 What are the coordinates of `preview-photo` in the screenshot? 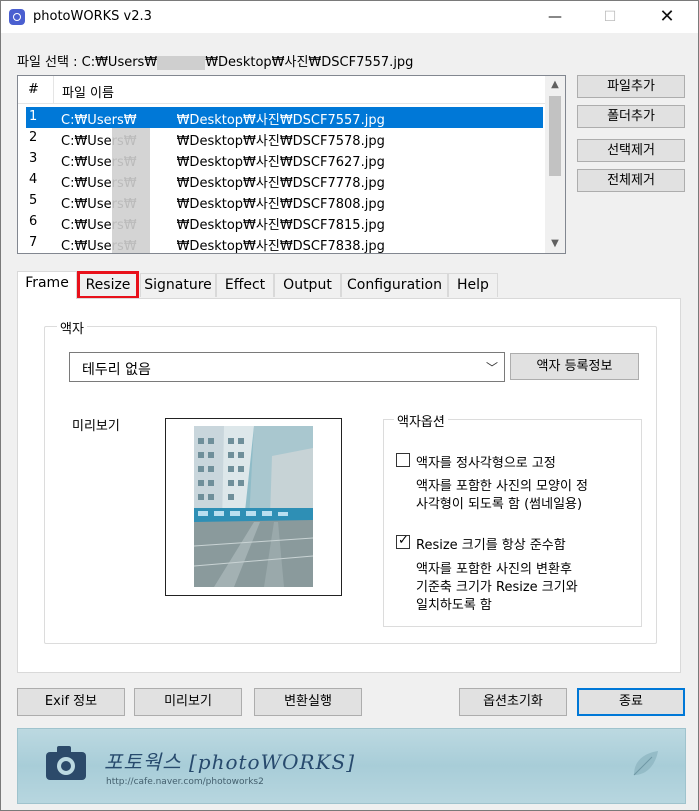 It's located at (253, 506).